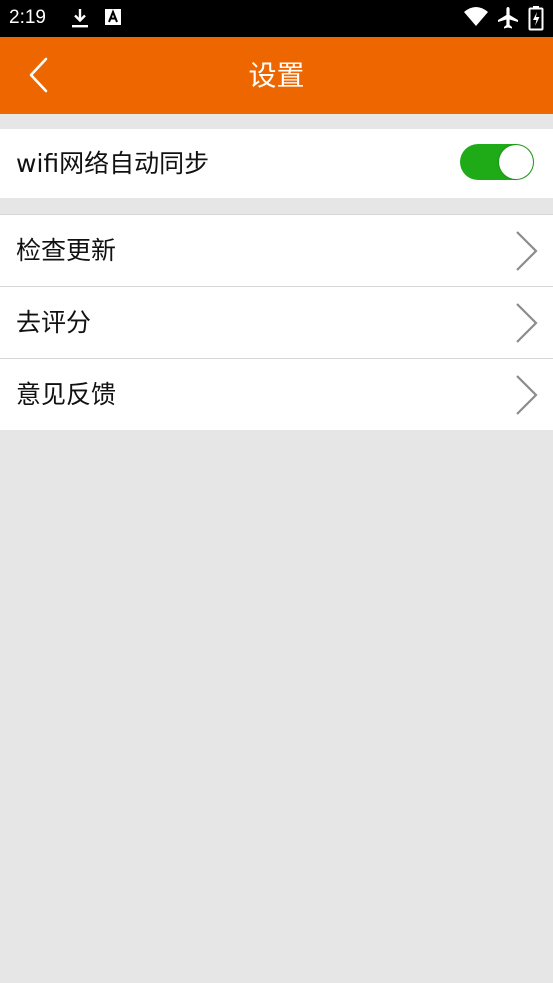  What do you see at coordinates (476, 19) in the screenshot?
I see `wifi-icon` at bounding box center [476, 19].